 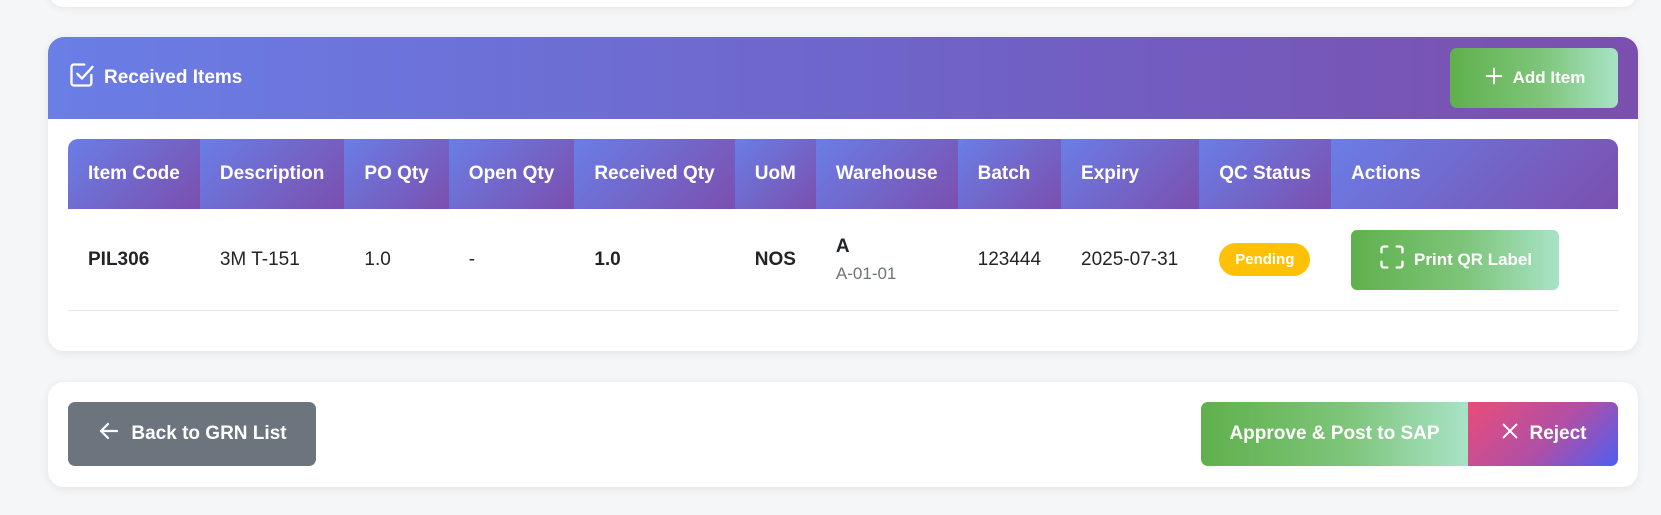 What do you see at coordinates (775, 174) in the screenshot?
I see `column-header: UoM` at bounding box center [775, 174].